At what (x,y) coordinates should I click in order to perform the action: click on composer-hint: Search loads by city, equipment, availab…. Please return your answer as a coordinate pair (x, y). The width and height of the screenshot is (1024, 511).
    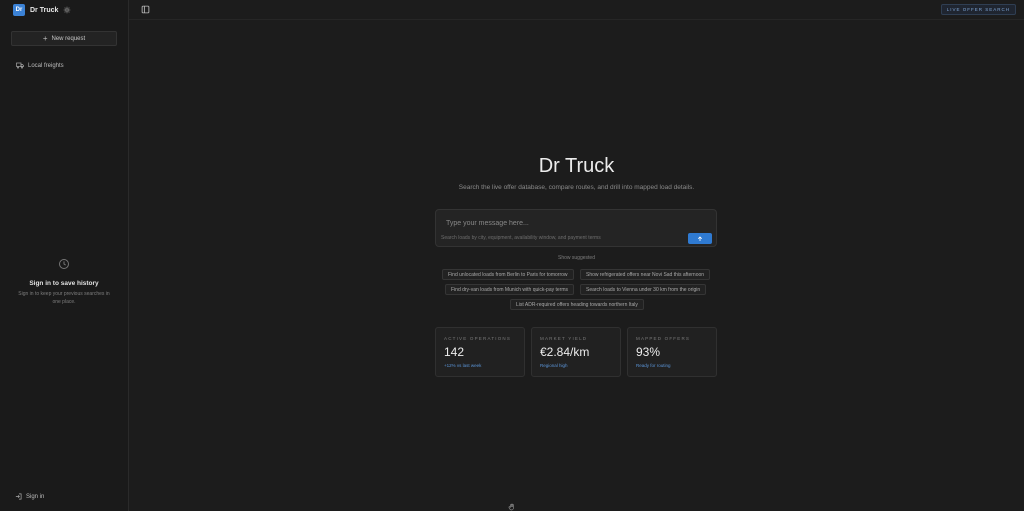
    Looking at the image, I should click on (521, 238).